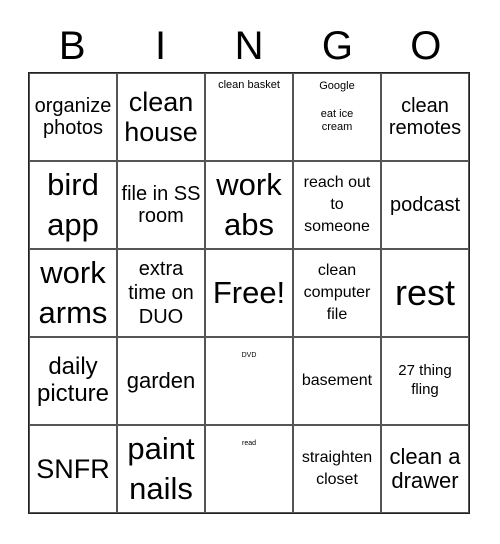 The image size is (500, 544). What do you see at coordinates (161, 469) in the screenshot?
I see `bingo-cell: paint nails` at bounding box center [161, 469].